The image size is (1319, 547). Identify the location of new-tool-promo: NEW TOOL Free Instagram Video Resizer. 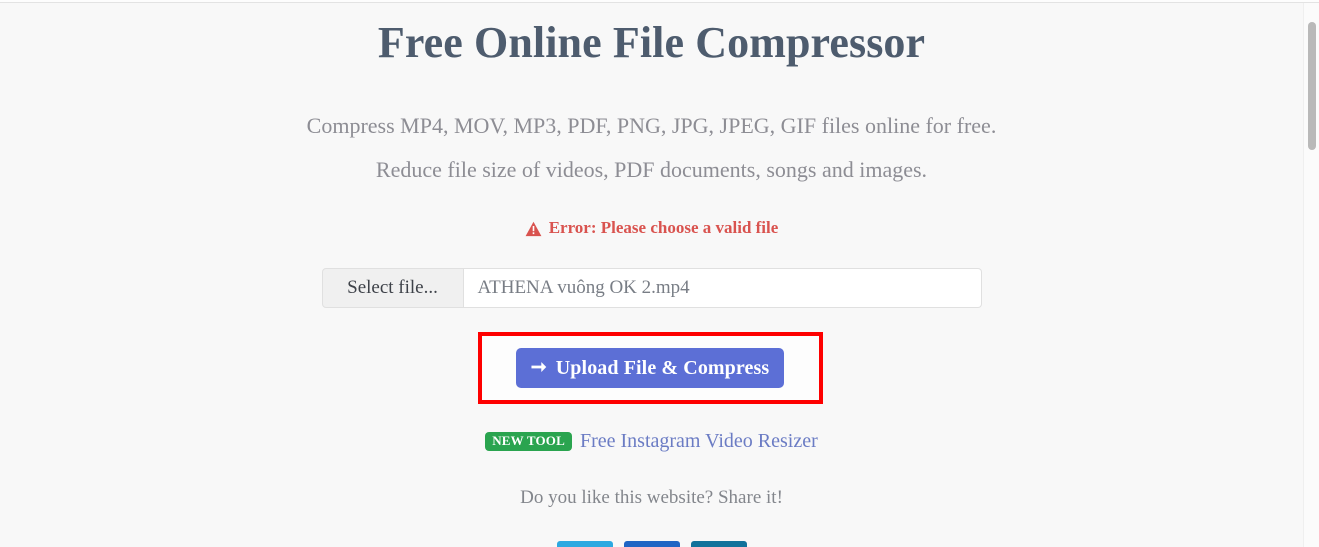
(651, 441).